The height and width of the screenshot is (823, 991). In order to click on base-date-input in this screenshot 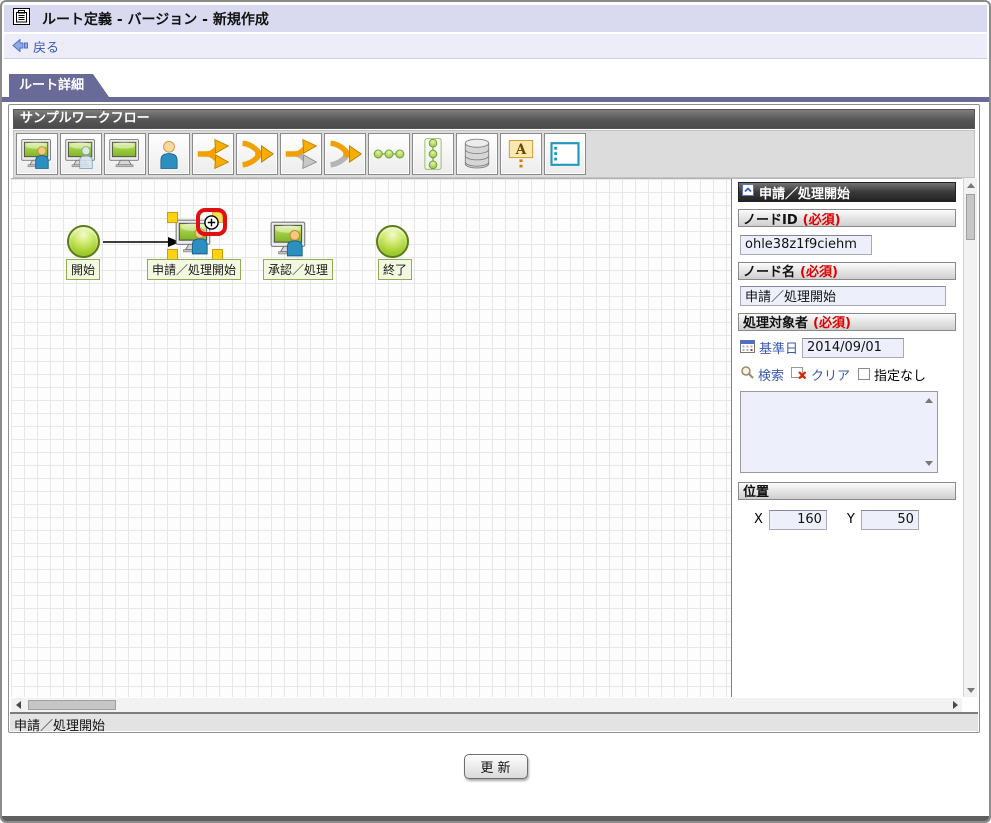, I will do `click(853, 347)`.